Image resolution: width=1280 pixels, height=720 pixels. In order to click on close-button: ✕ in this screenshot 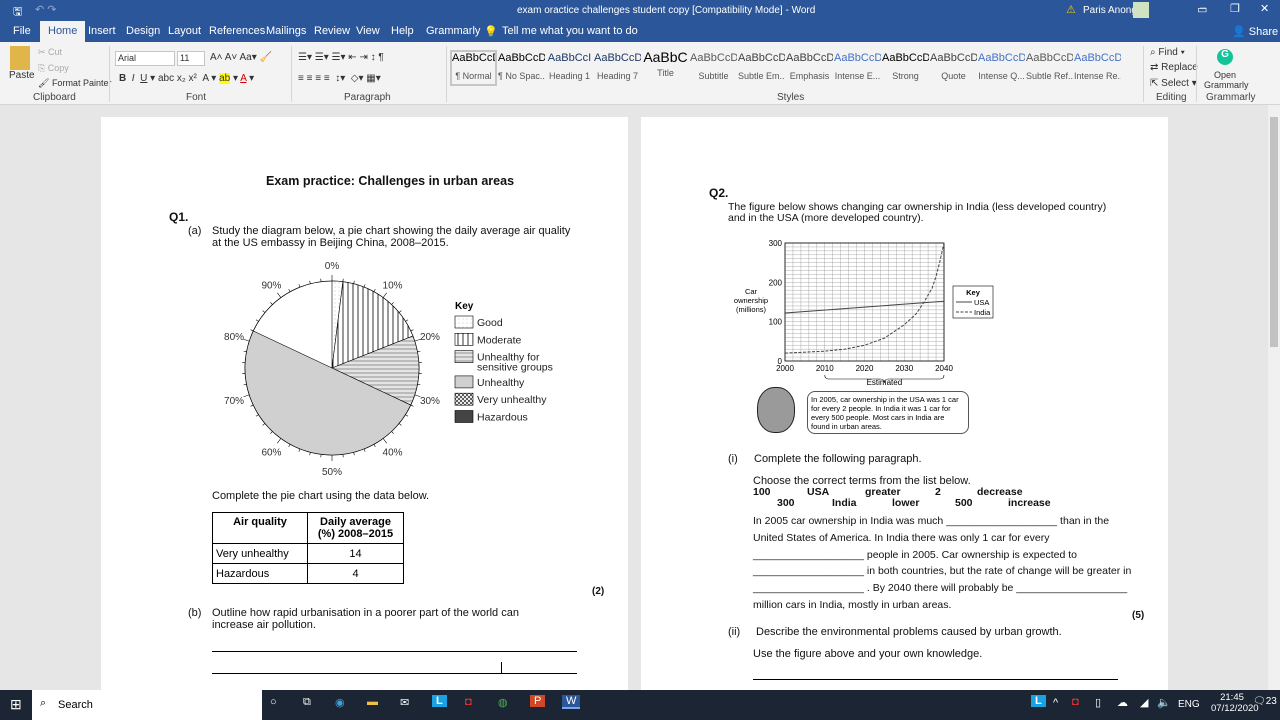, I will do `click(1264, 8)`.